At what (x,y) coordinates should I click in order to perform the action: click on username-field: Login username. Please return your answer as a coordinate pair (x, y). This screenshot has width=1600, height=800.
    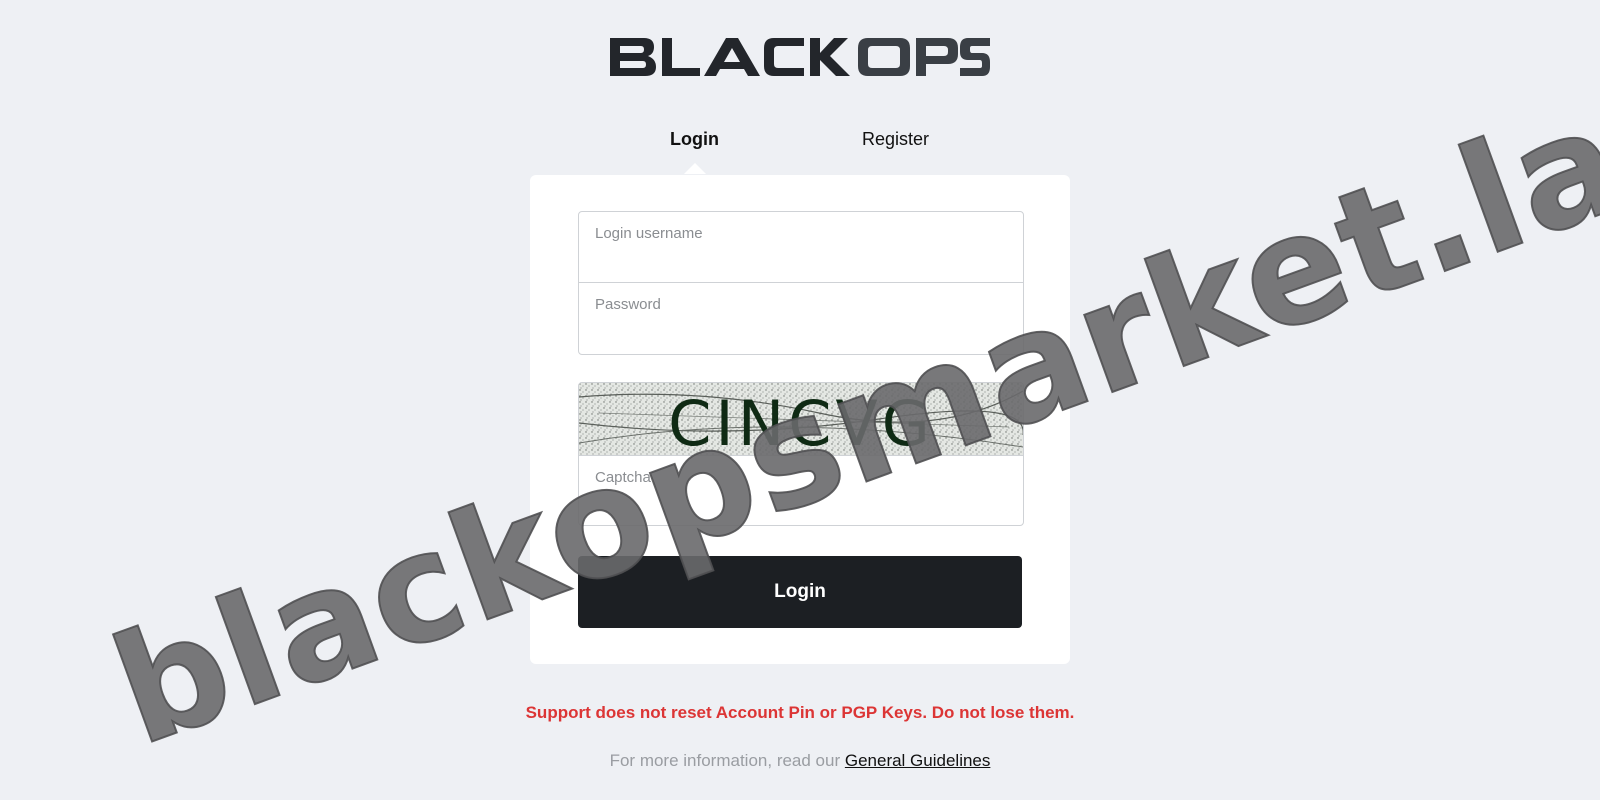
    Looking at the image, I should click on (801, 247).